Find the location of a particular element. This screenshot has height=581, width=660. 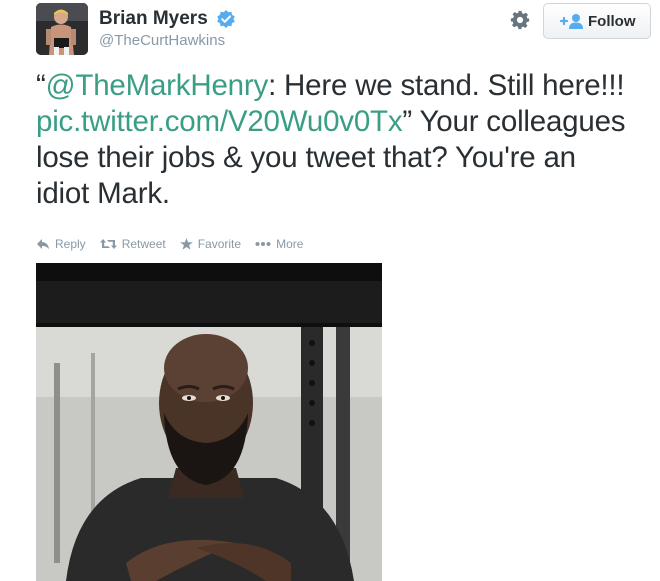

author-avatar is located at coordinates (62, 29).